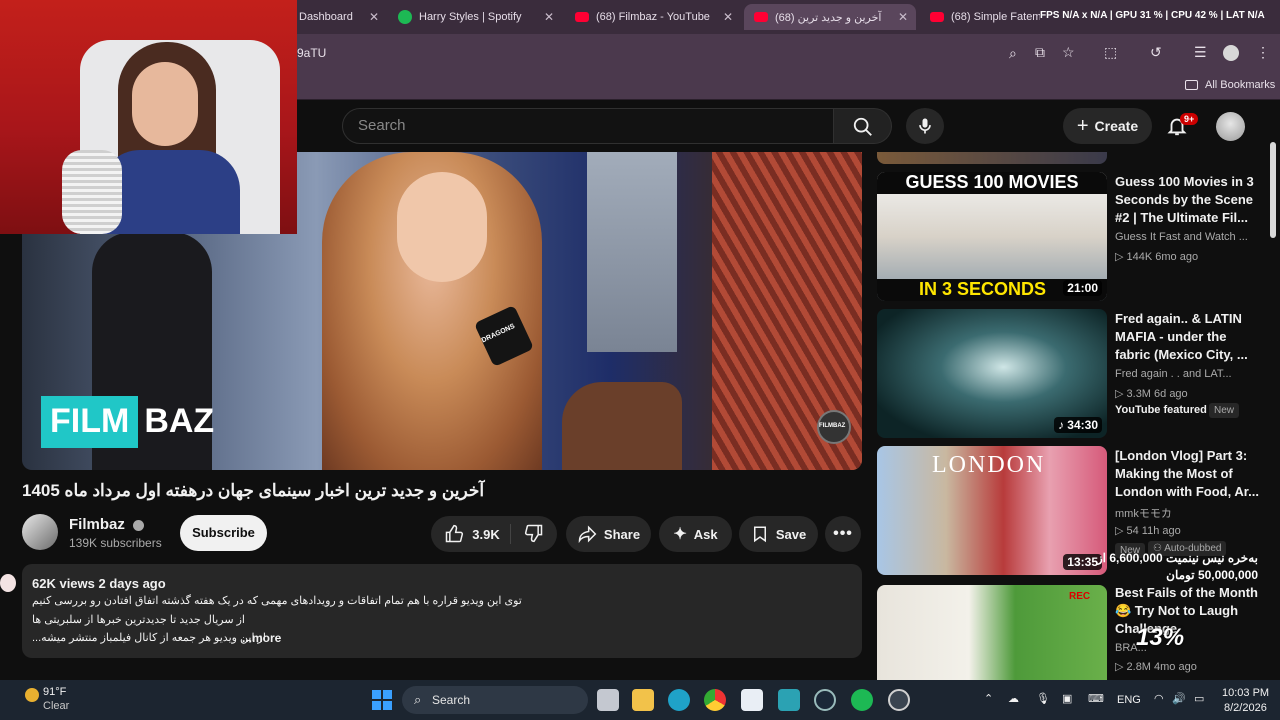 This screenshot has width=1280, height=720. I want to click on subscribe-button: Subscribe, so click(223, 533).